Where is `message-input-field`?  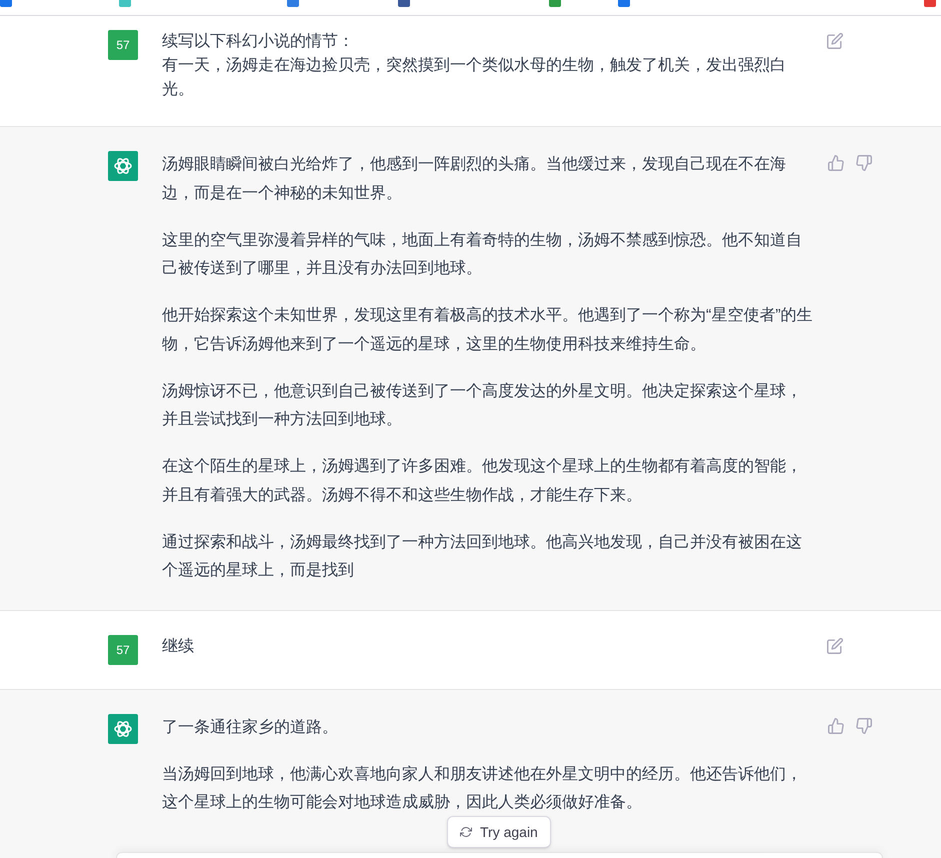
message-input-field is located at coordinates (499, 855).